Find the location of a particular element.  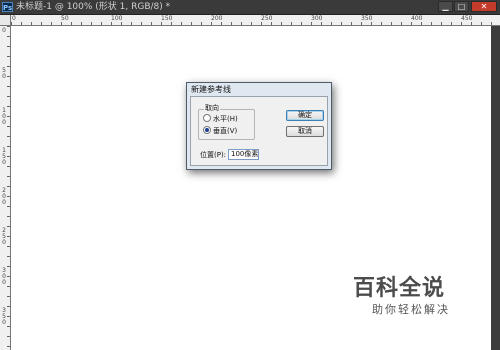

cancel-button: 取消 is located at coordinates (305, 131).